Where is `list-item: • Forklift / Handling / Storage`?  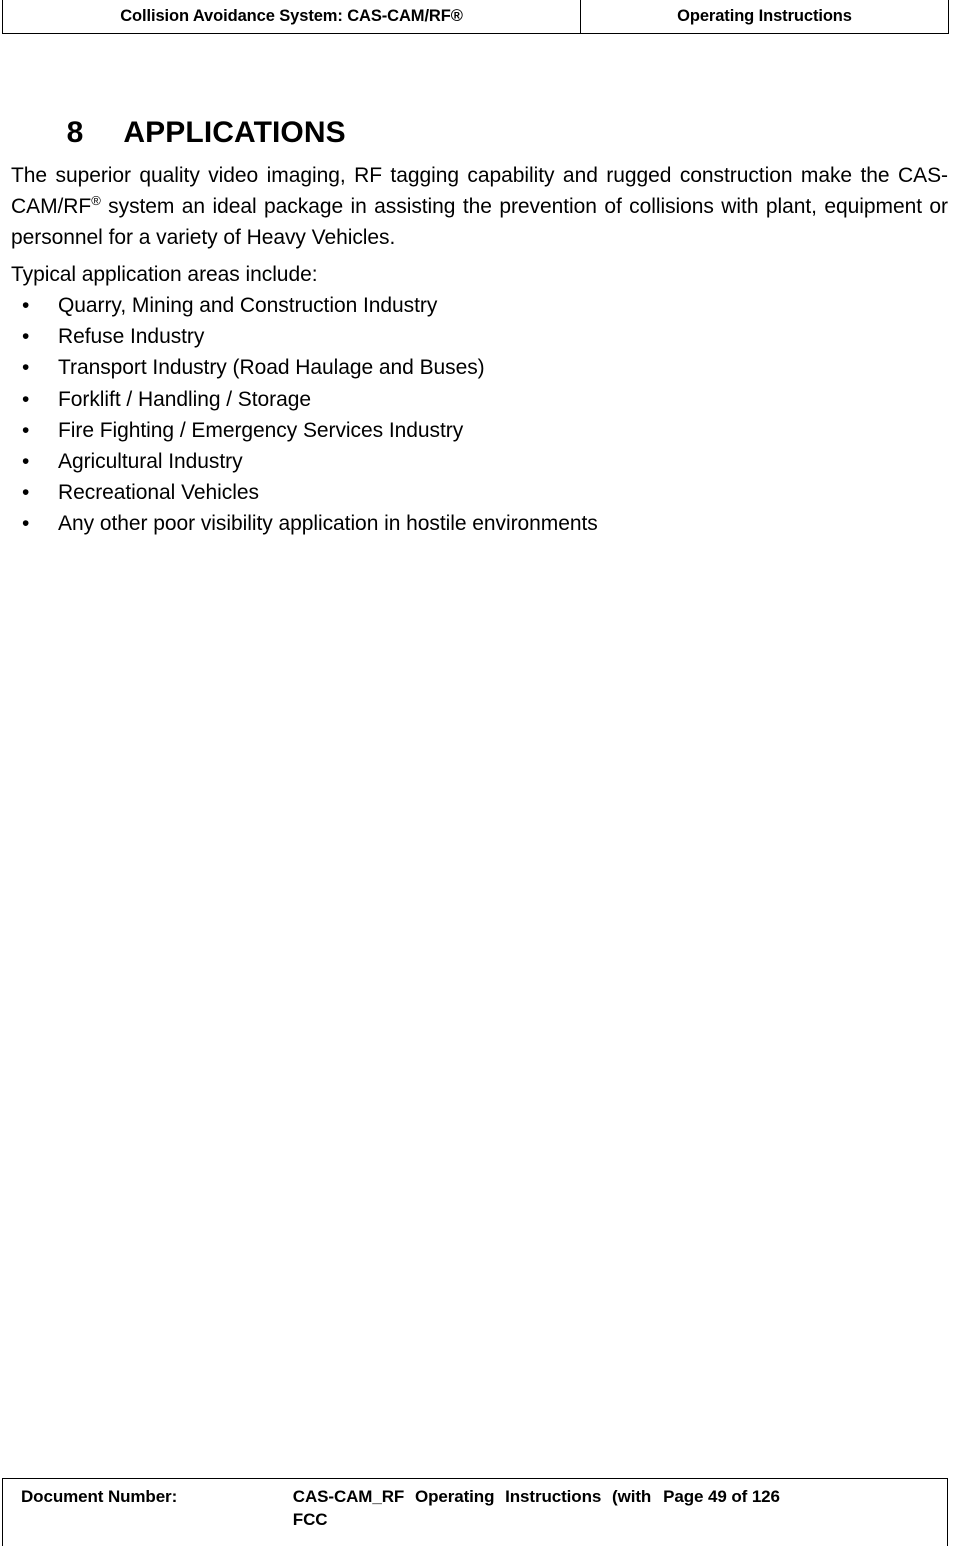 list-item: • Forklift / Handling / Storage is located at coordinates (304, 399).